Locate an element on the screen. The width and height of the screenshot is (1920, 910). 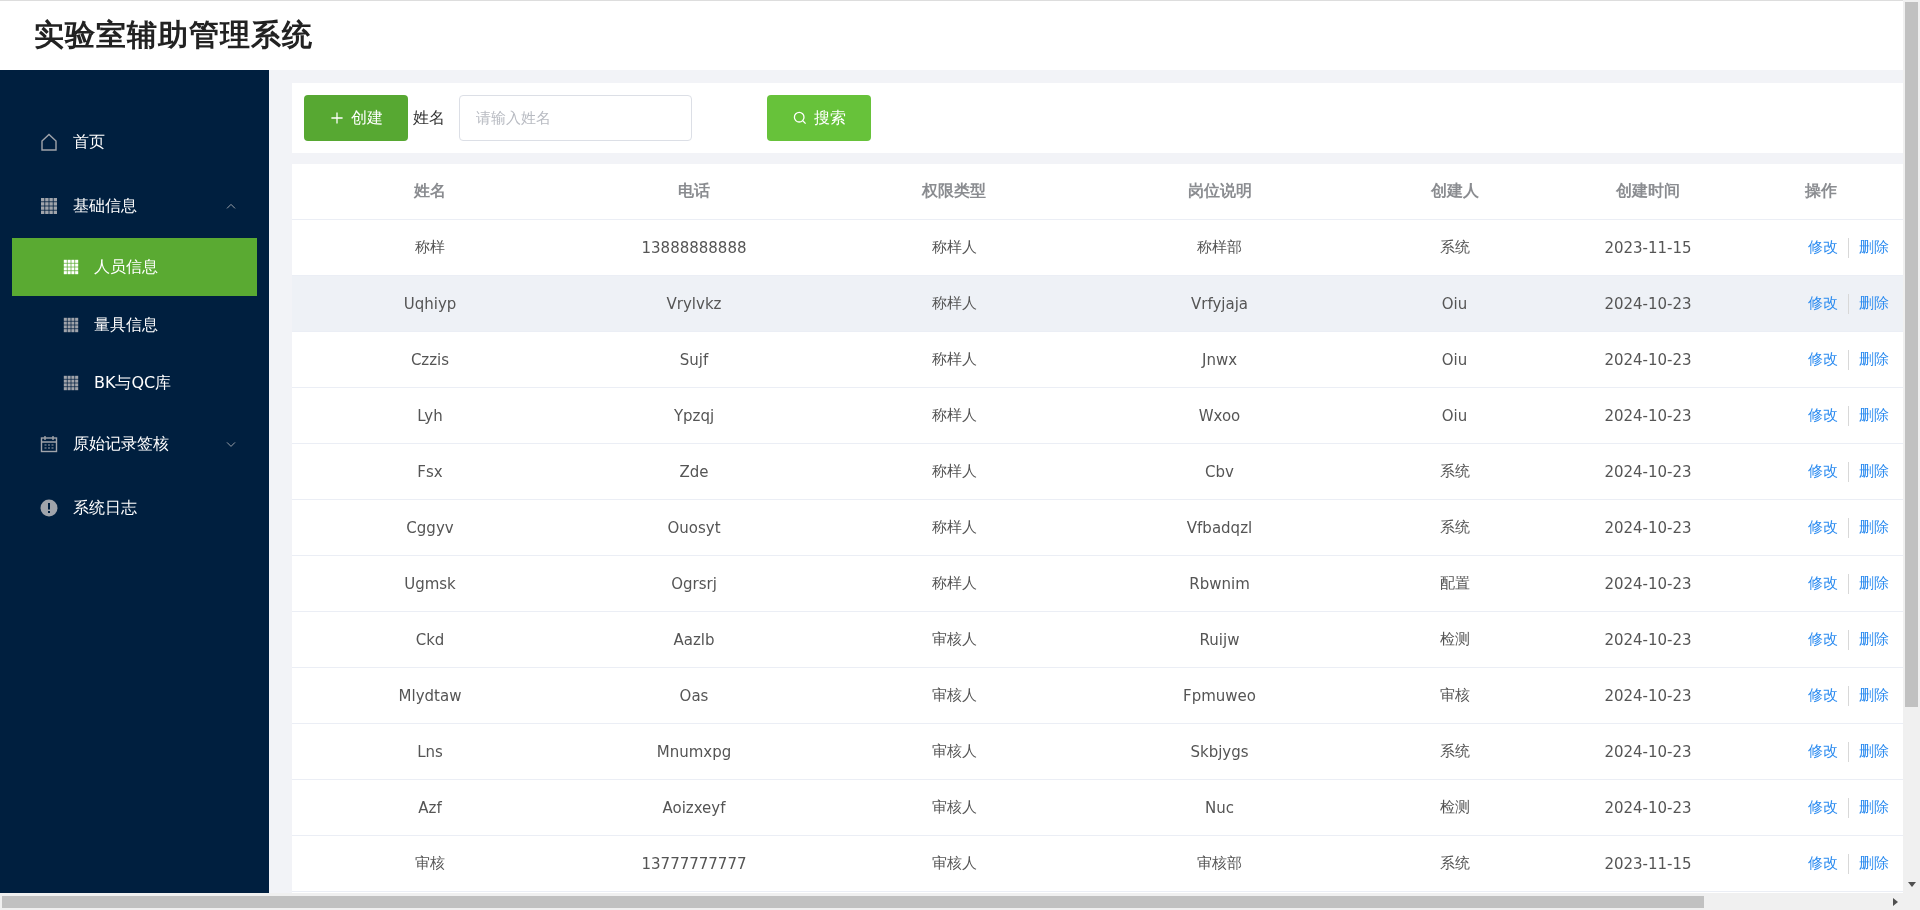
plus-icon is located at coordinates (337, 118).